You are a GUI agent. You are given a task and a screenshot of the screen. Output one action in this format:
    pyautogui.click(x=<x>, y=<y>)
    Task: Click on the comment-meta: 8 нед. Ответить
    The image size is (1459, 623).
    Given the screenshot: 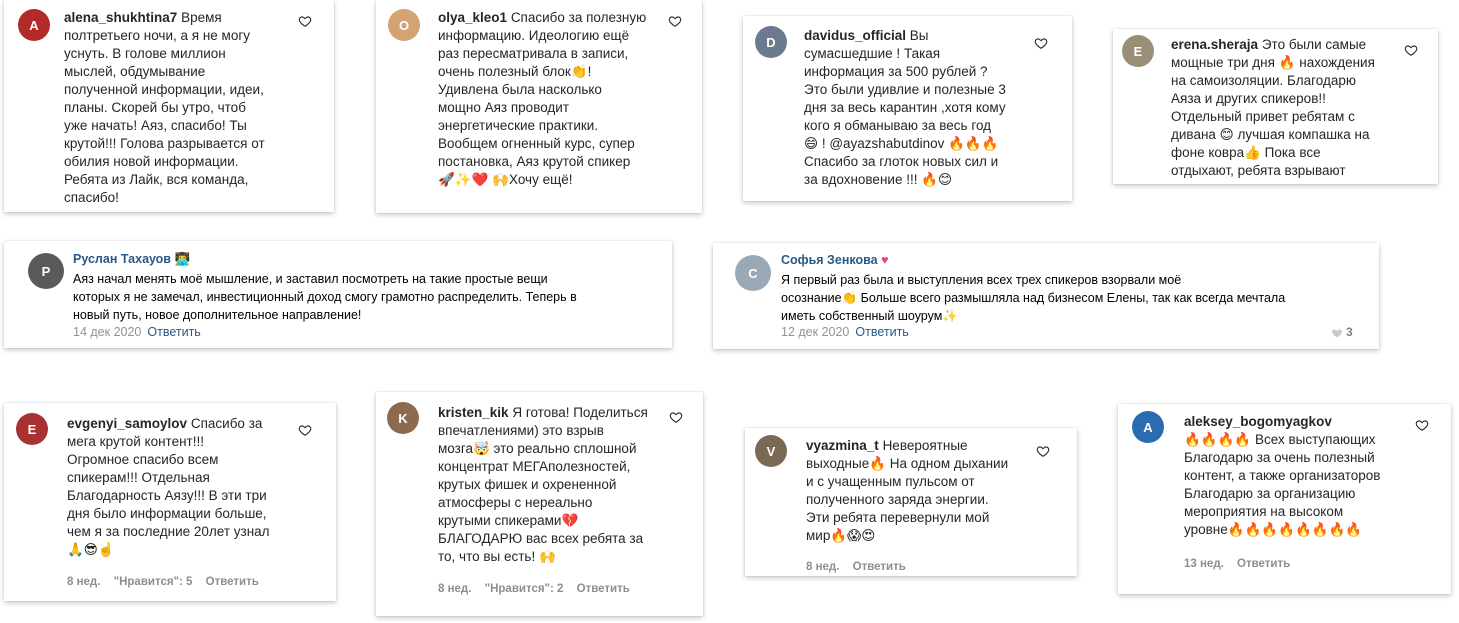 What is the action you would take?
    pyautogui.click(x=861, y=567)
    